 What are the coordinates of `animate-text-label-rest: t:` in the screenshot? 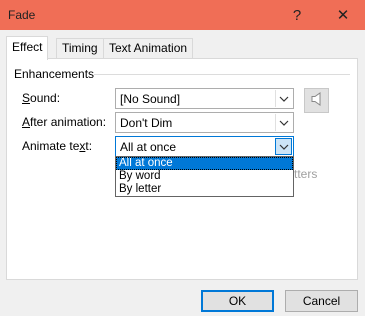 It's located at (89, 146).